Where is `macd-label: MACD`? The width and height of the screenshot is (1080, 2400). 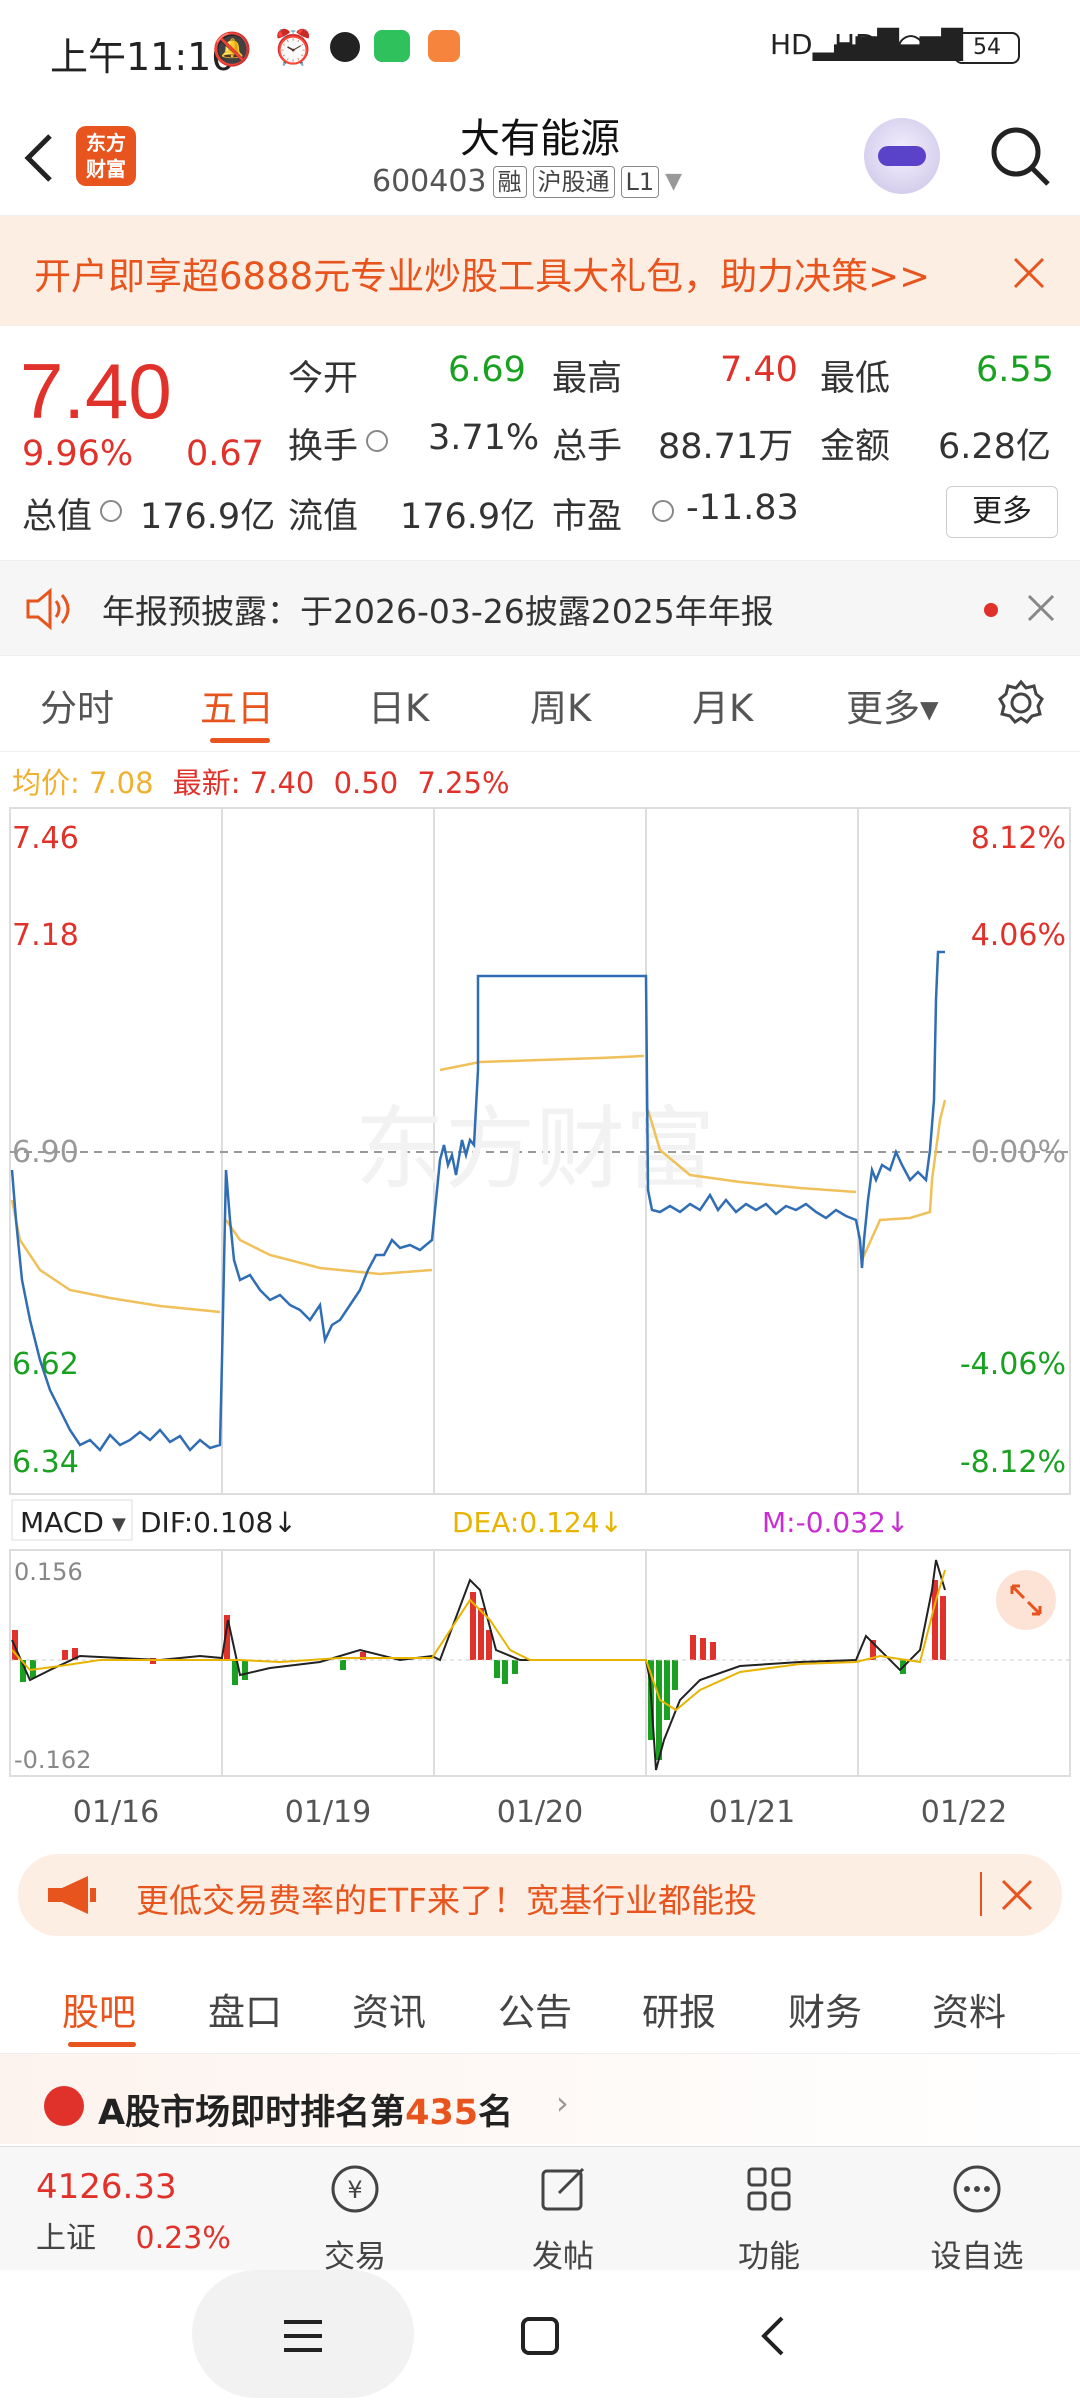
macd-label: MACD is located at coordinates (62, 1522).